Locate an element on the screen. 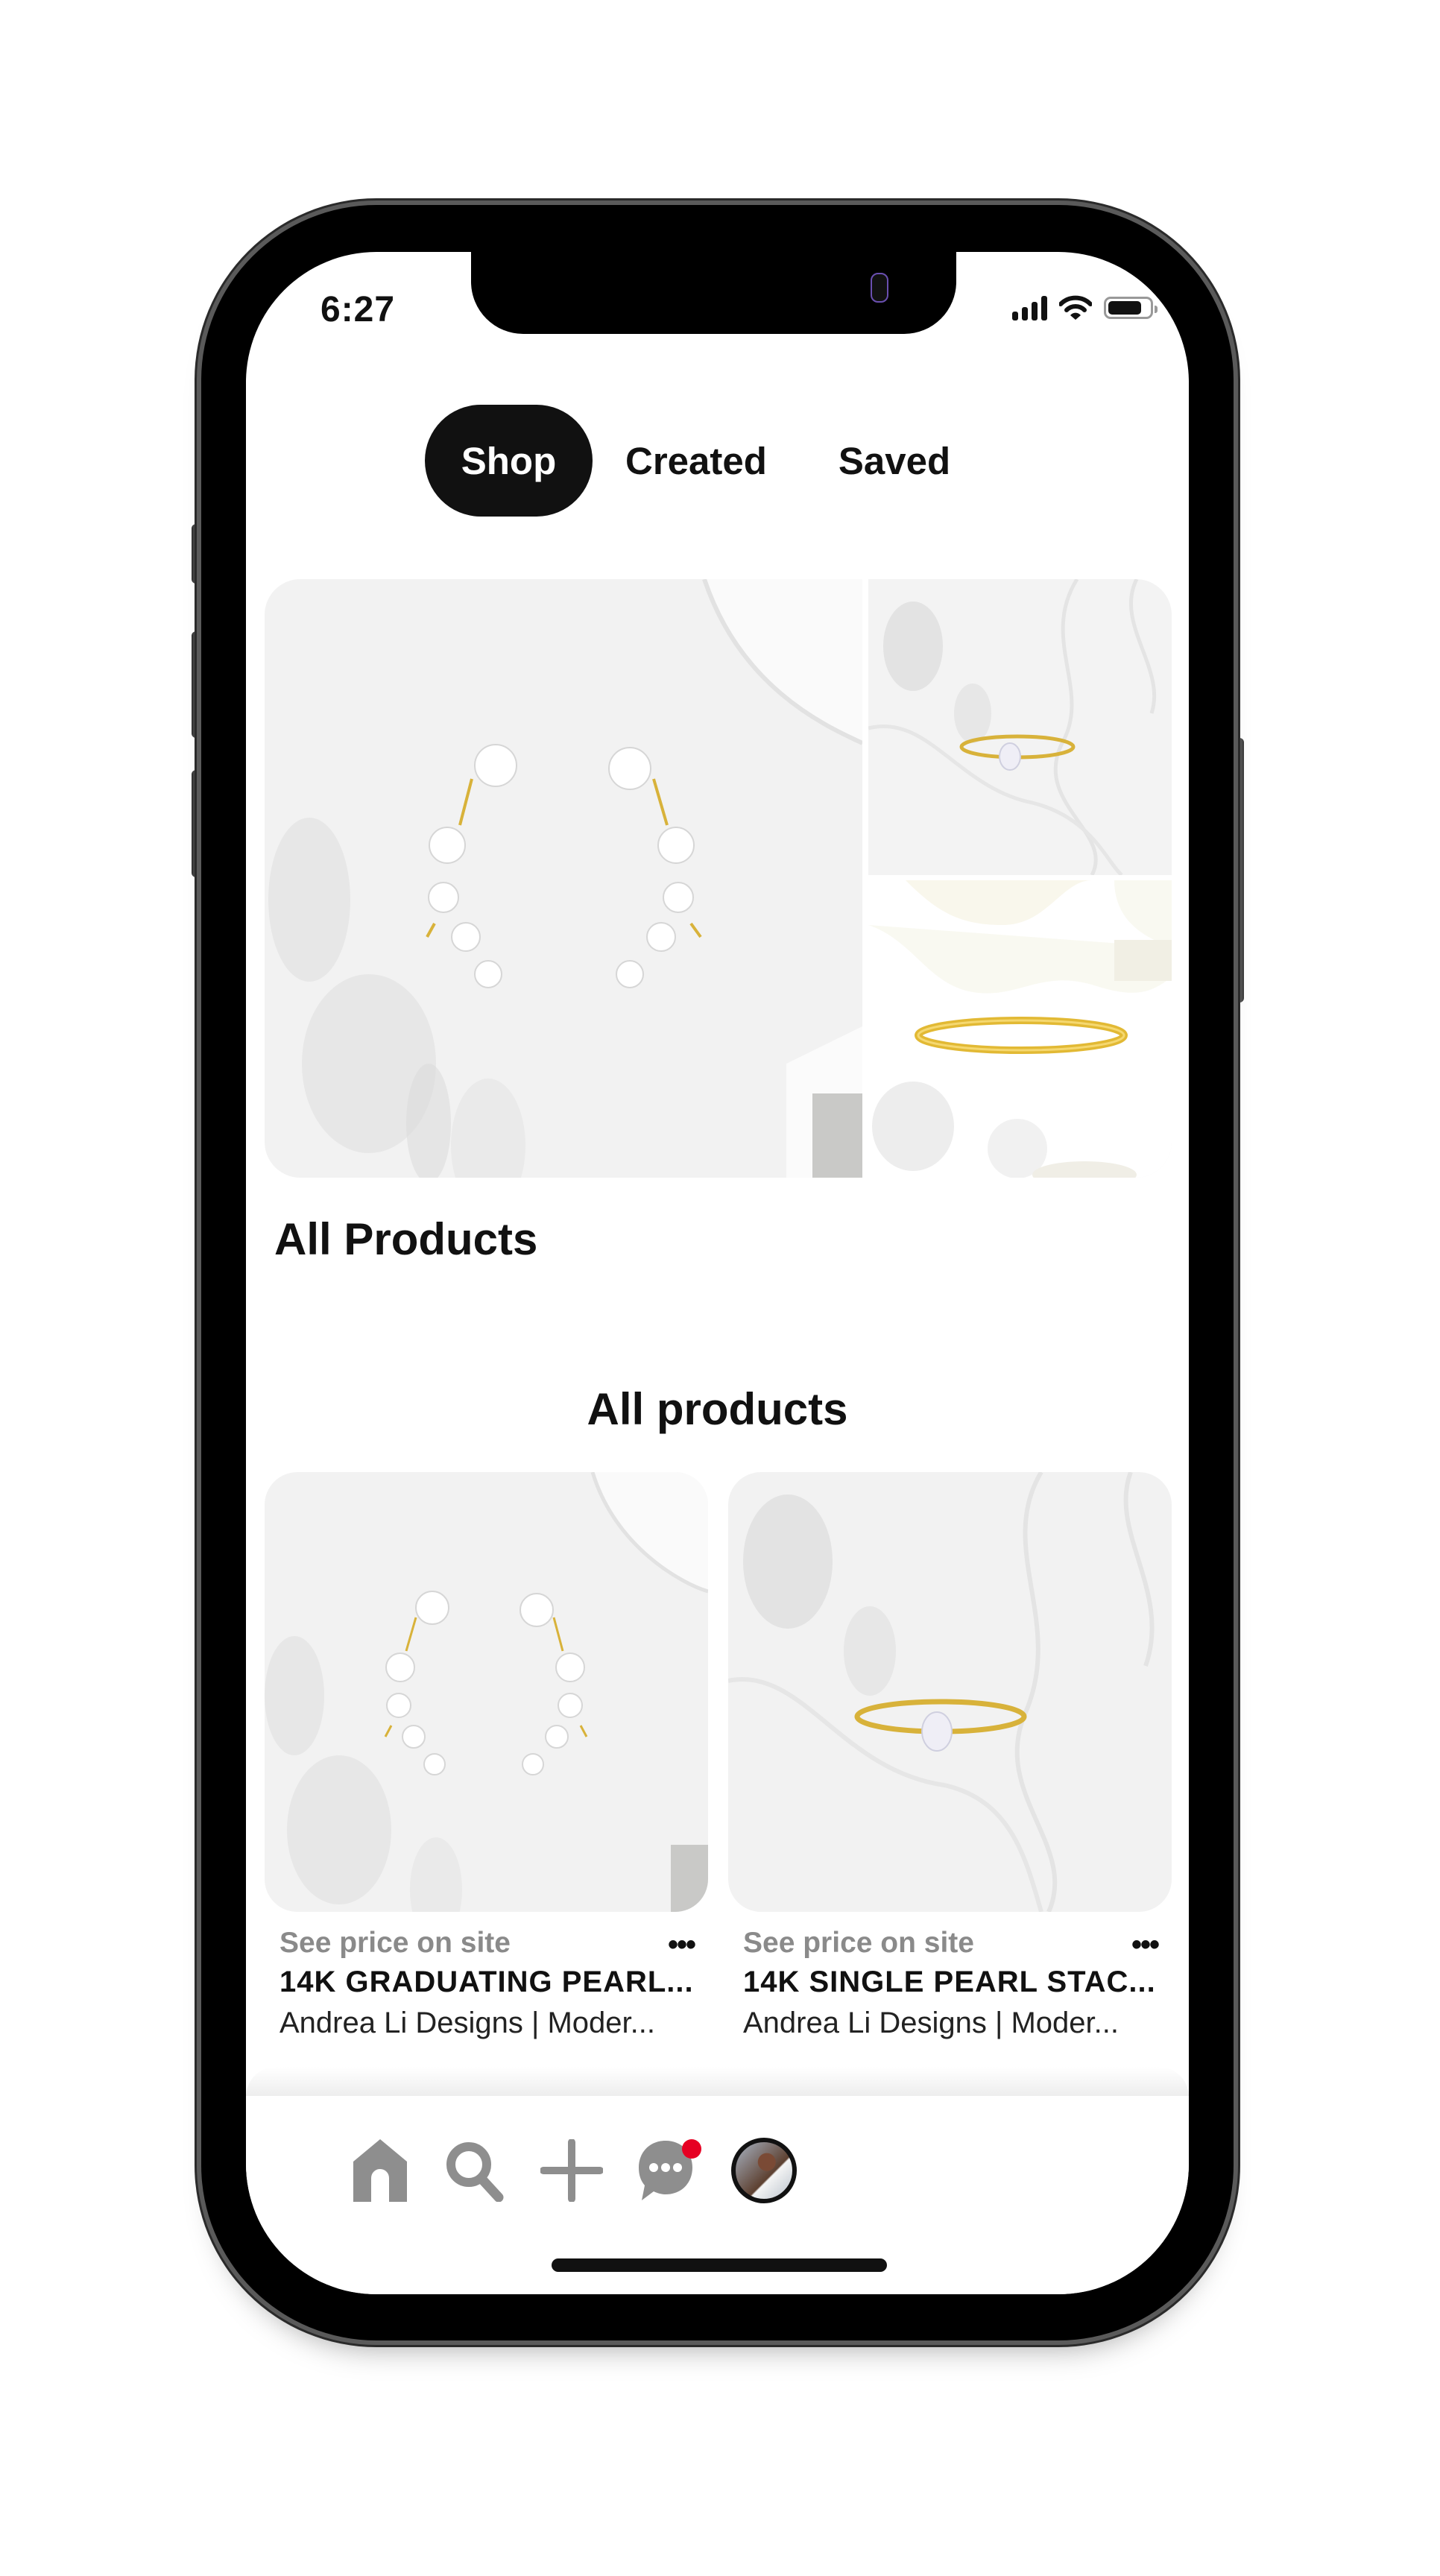 The image size is (1440, 2576). status-time: 6:27 is located at coordinates (358, 309).